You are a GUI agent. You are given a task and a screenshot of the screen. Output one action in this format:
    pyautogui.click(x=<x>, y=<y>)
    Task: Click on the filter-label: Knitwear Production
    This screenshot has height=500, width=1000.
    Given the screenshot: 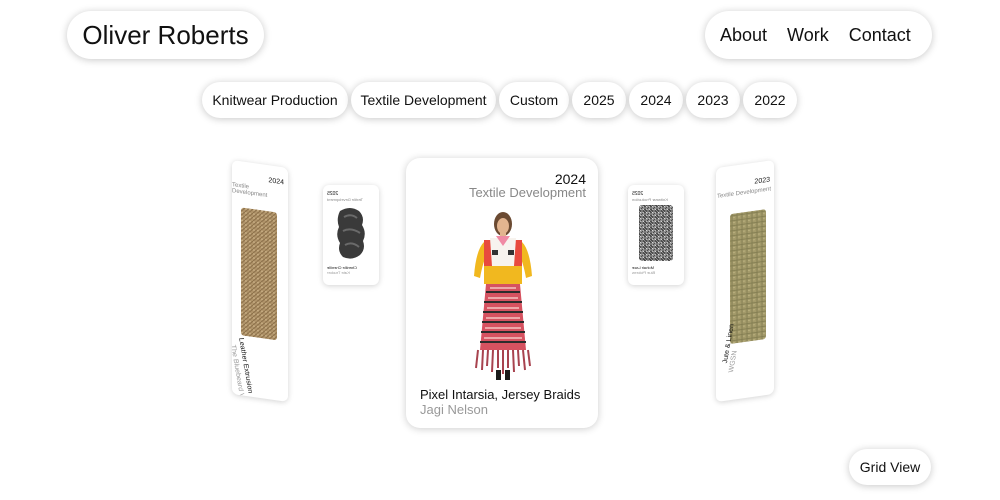 What is the action you would take?
    pyautogui.click(x=275, y=100)
    